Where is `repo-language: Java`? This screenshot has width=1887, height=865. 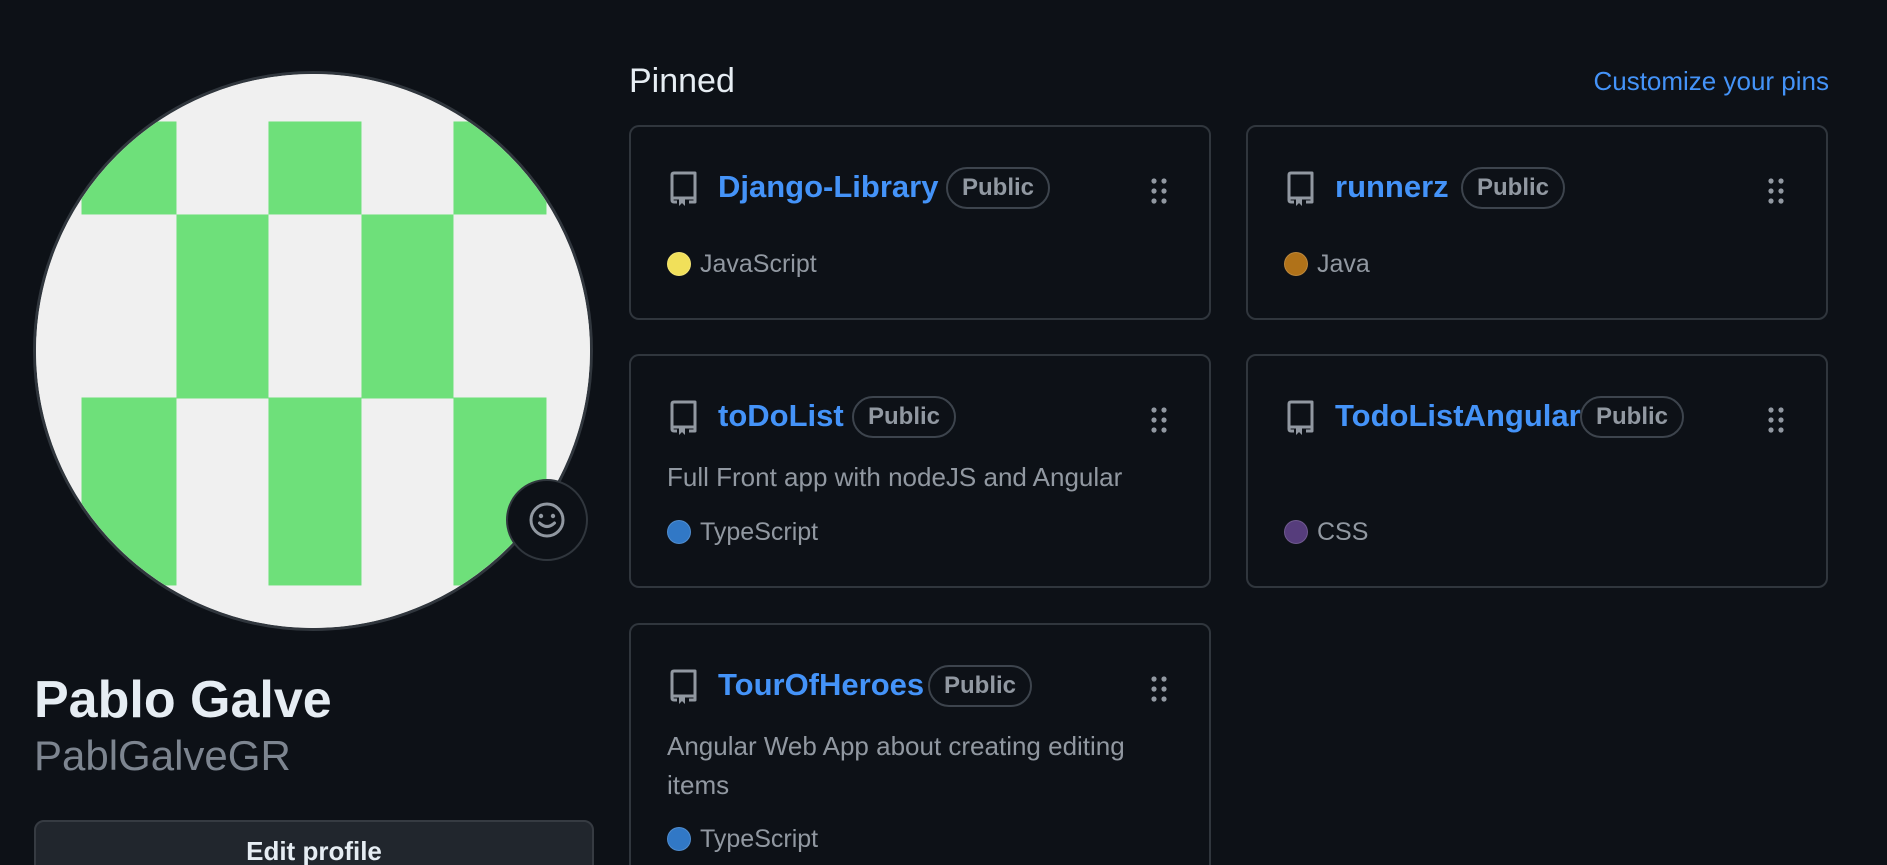
repo-language: Java is located at coordinates (1327, 264).